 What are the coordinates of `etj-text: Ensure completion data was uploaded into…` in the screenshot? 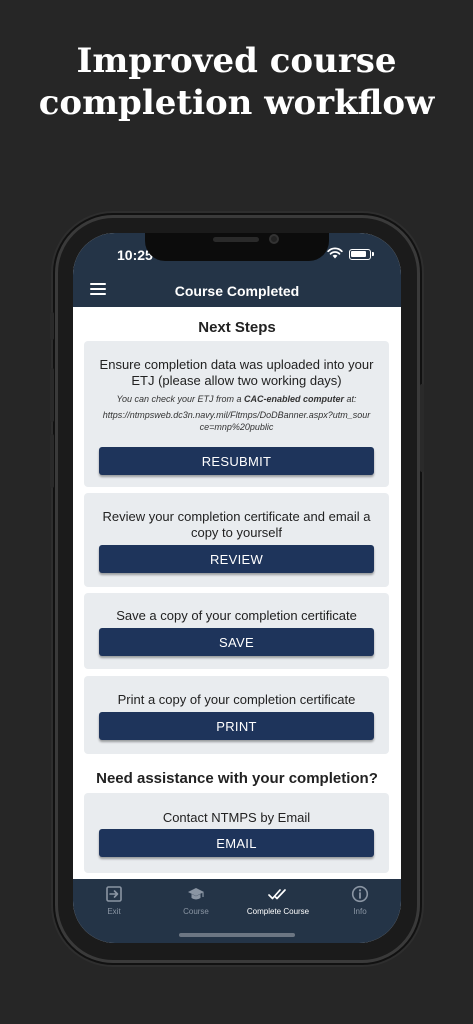 It's located at (236, 372).